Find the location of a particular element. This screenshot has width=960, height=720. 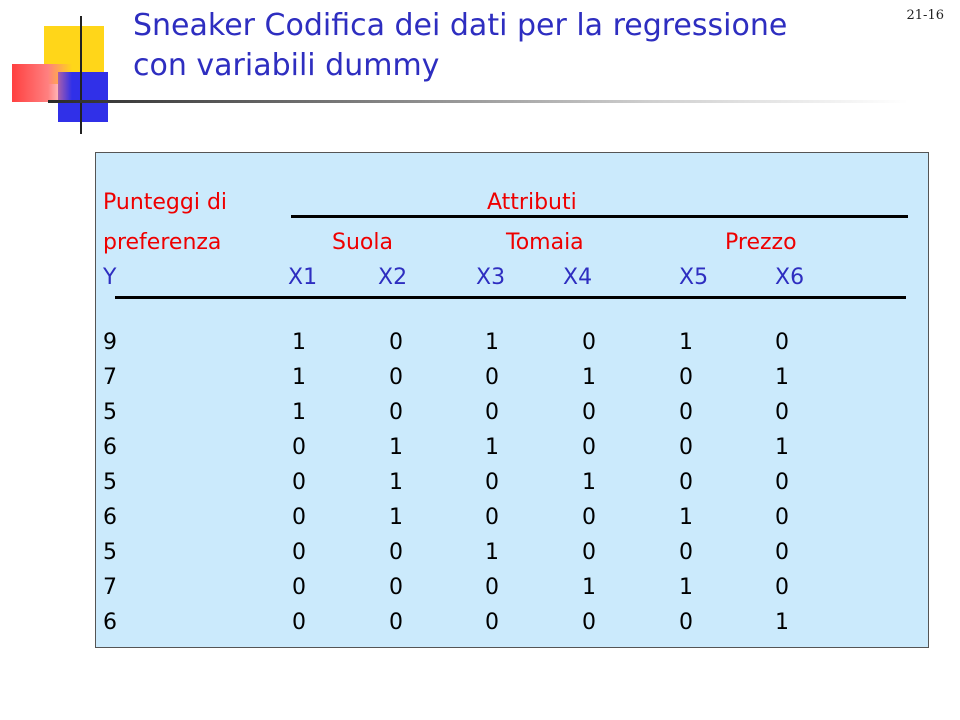

header-tomaia: Tomaia is located at coordinates (545, 242).